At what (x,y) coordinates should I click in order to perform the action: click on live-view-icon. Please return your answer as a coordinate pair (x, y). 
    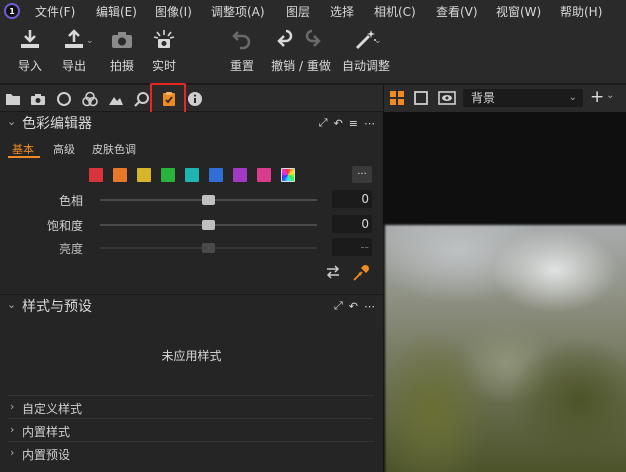
    Looking at the image, I should click on (164, 39).